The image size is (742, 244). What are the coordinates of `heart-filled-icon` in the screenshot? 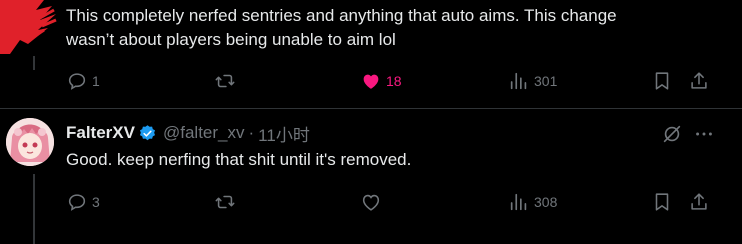 It's located at (371, 81).